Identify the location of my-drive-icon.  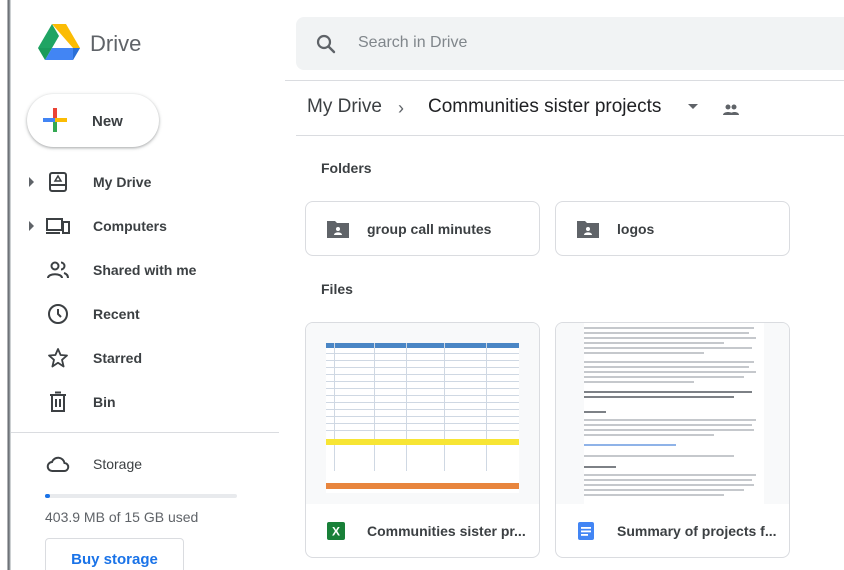
(58, 182).